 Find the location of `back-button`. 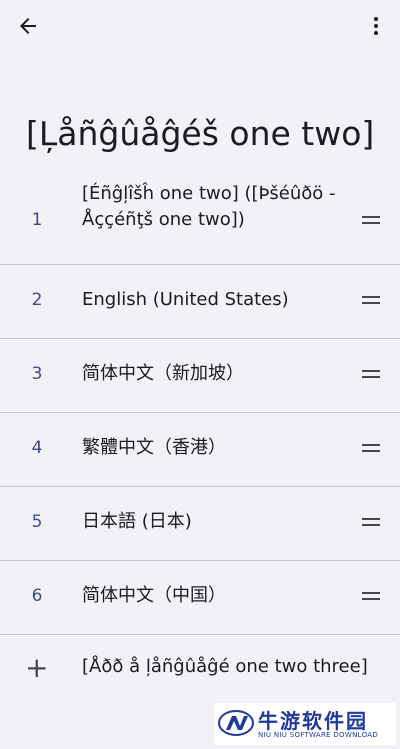

back-button is located at coordinates (28, 26).